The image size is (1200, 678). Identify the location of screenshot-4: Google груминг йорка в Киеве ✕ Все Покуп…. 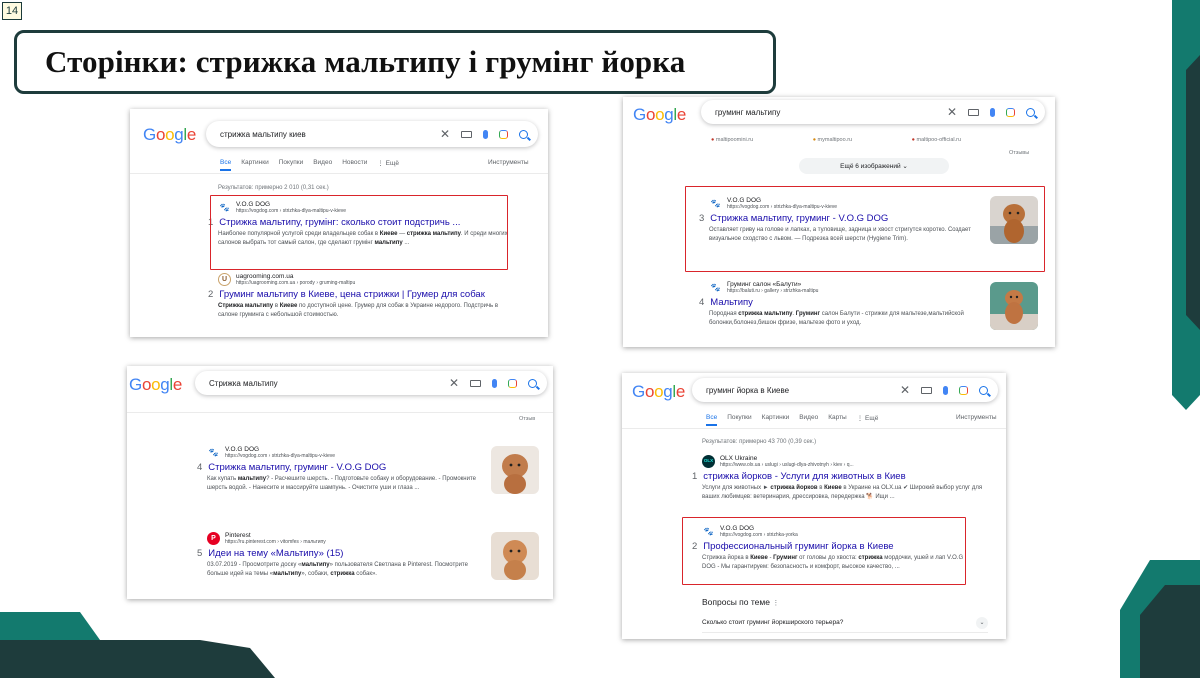
(814, 506).